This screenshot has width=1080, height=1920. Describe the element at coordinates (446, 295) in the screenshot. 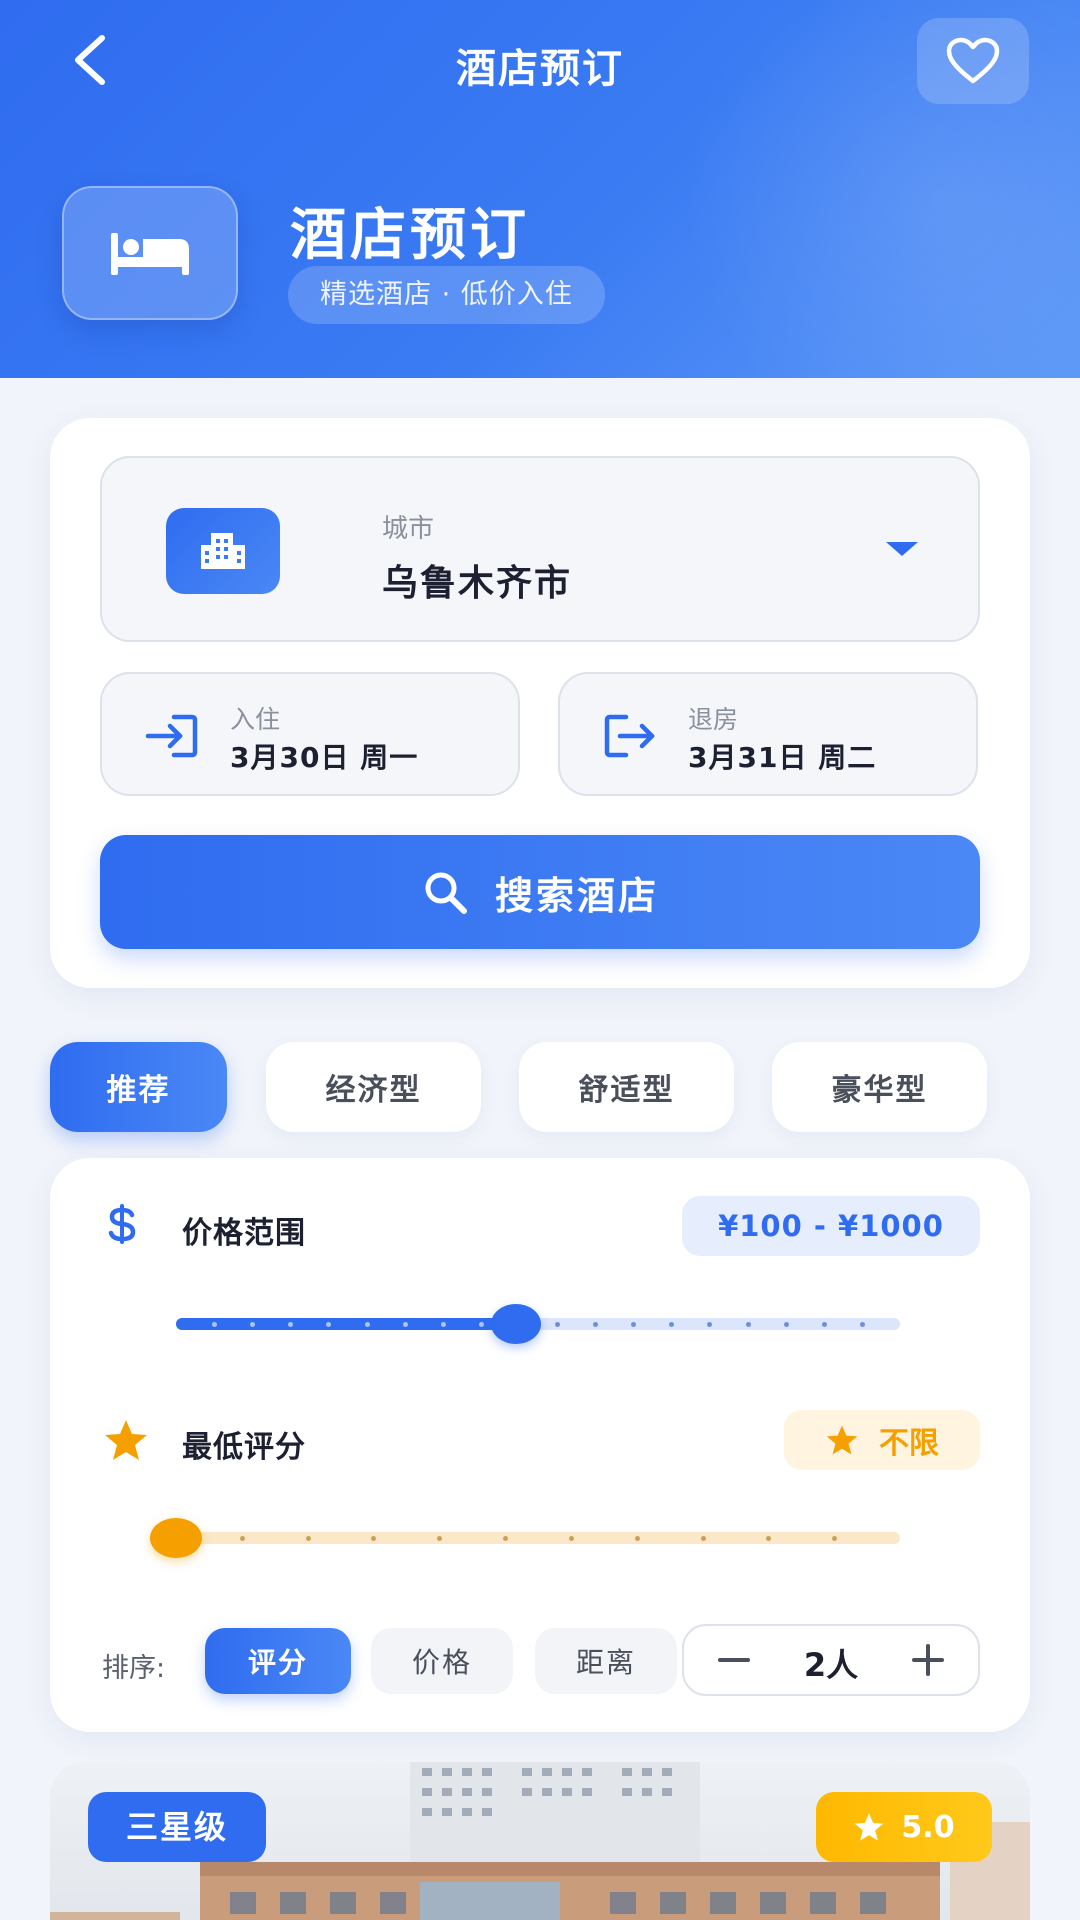

I see `hero-subtitle: 精选酒店 · 低价入住` at that location.